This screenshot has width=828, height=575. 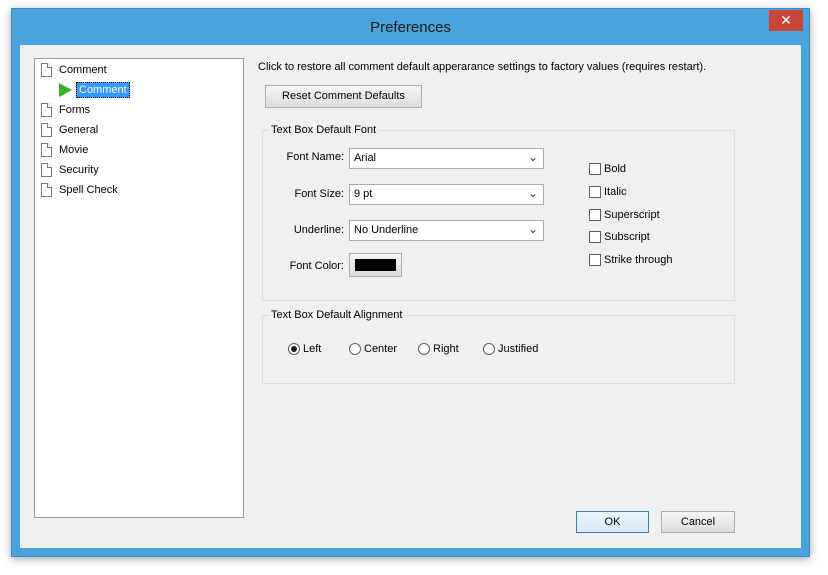 I want to click on tree-item-label: Forms, so click(x=75, y=110).